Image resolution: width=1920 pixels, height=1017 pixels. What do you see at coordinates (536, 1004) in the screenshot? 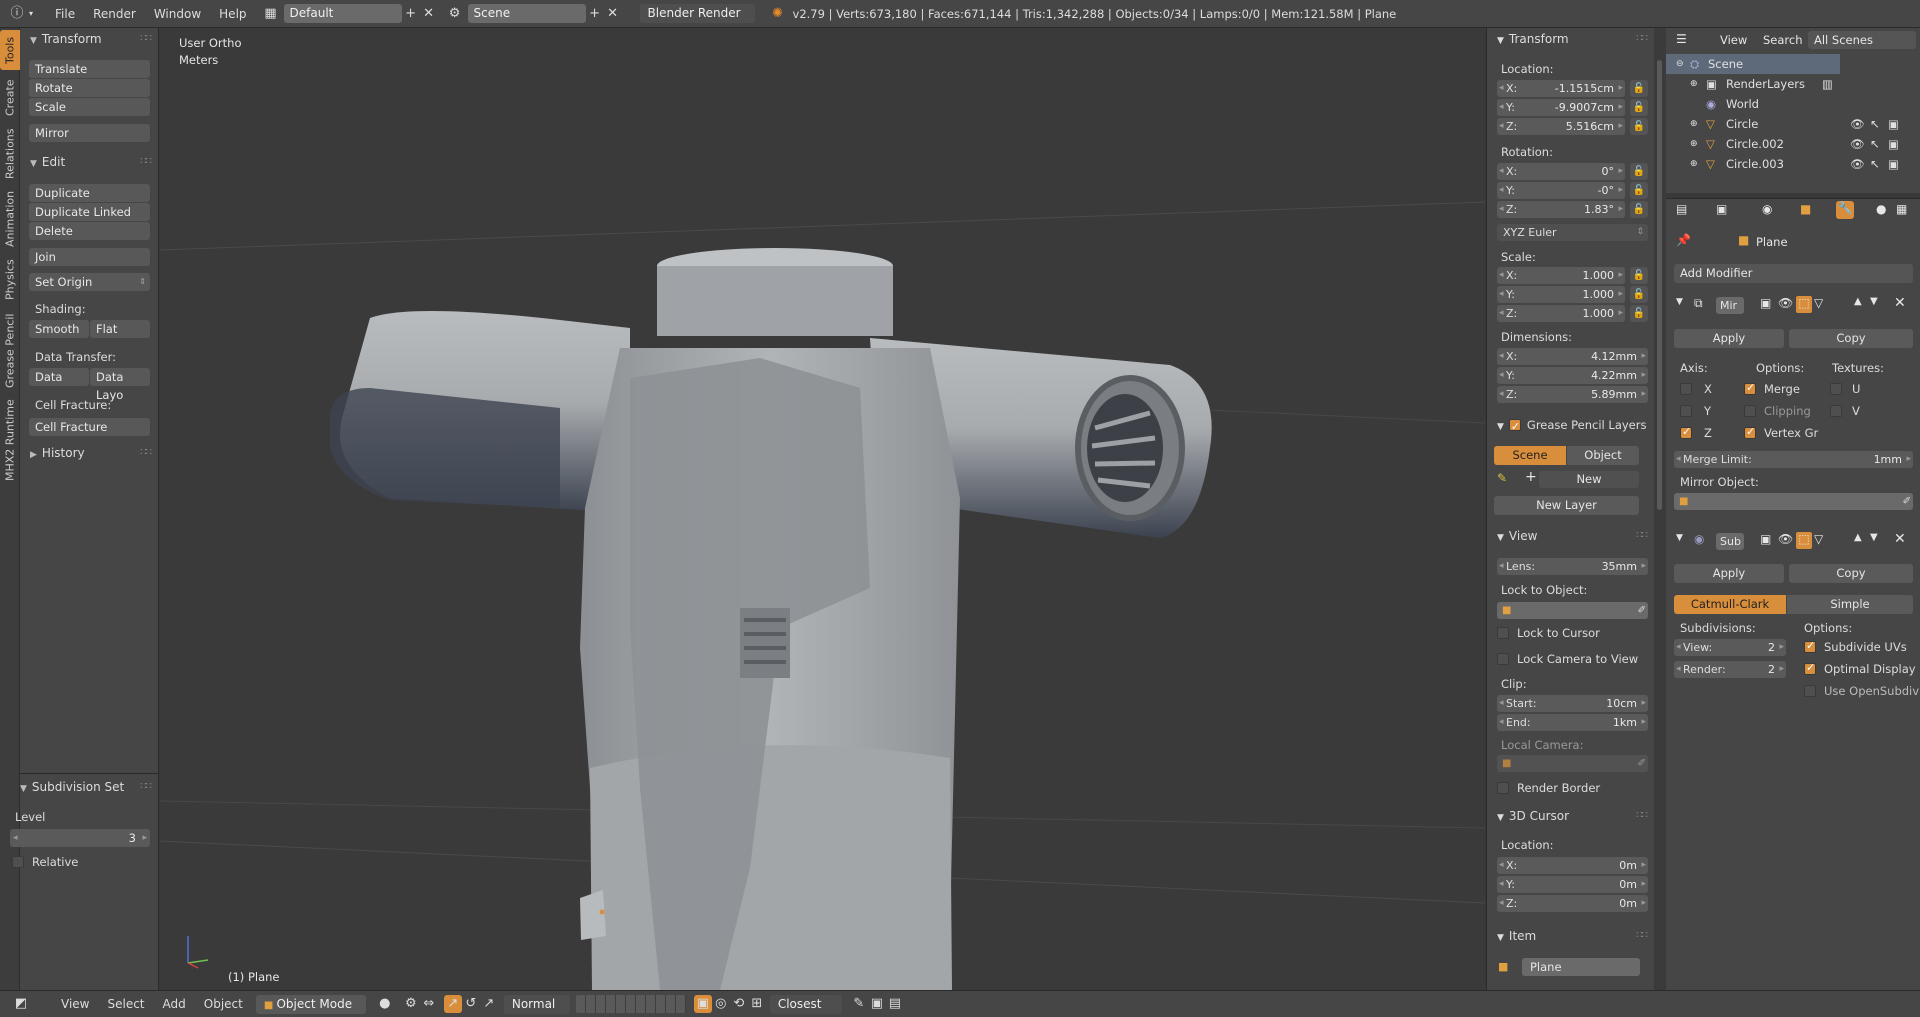
I see `transform-orientation-dropdown: Normal` at bounding box center [536, 1004].